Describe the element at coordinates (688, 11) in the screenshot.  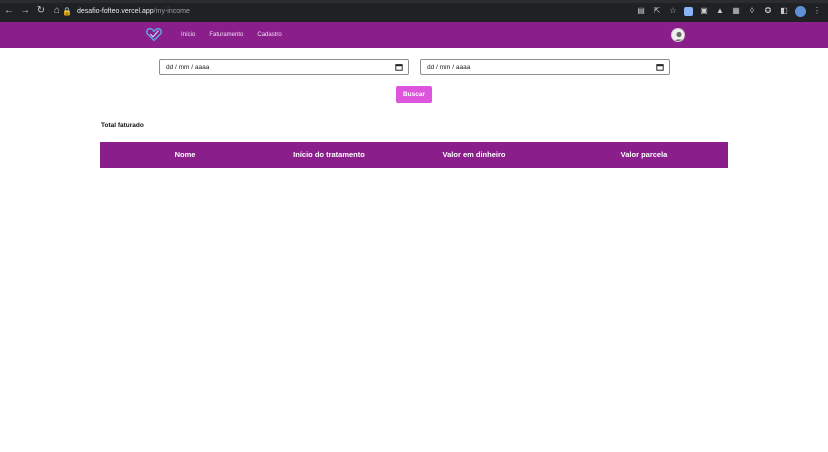
I see `extension-icon` at that location.